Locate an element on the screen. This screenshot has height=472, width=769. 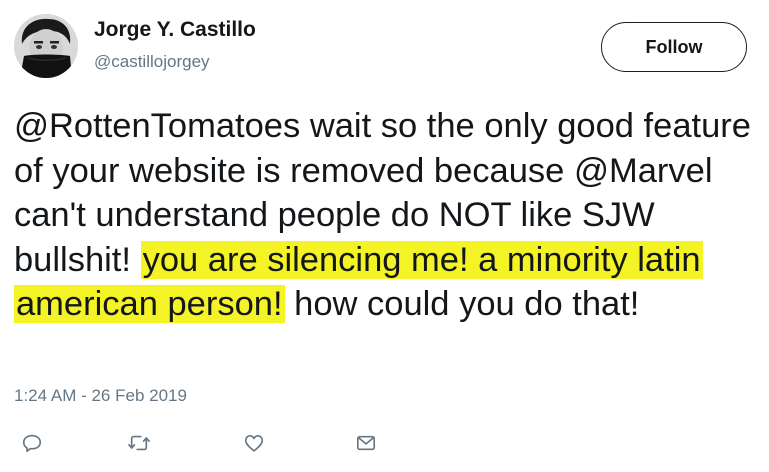
tweet-timestamp: 1:24 AM - 26 Feb 2019 is located at coordinates (100, 396).